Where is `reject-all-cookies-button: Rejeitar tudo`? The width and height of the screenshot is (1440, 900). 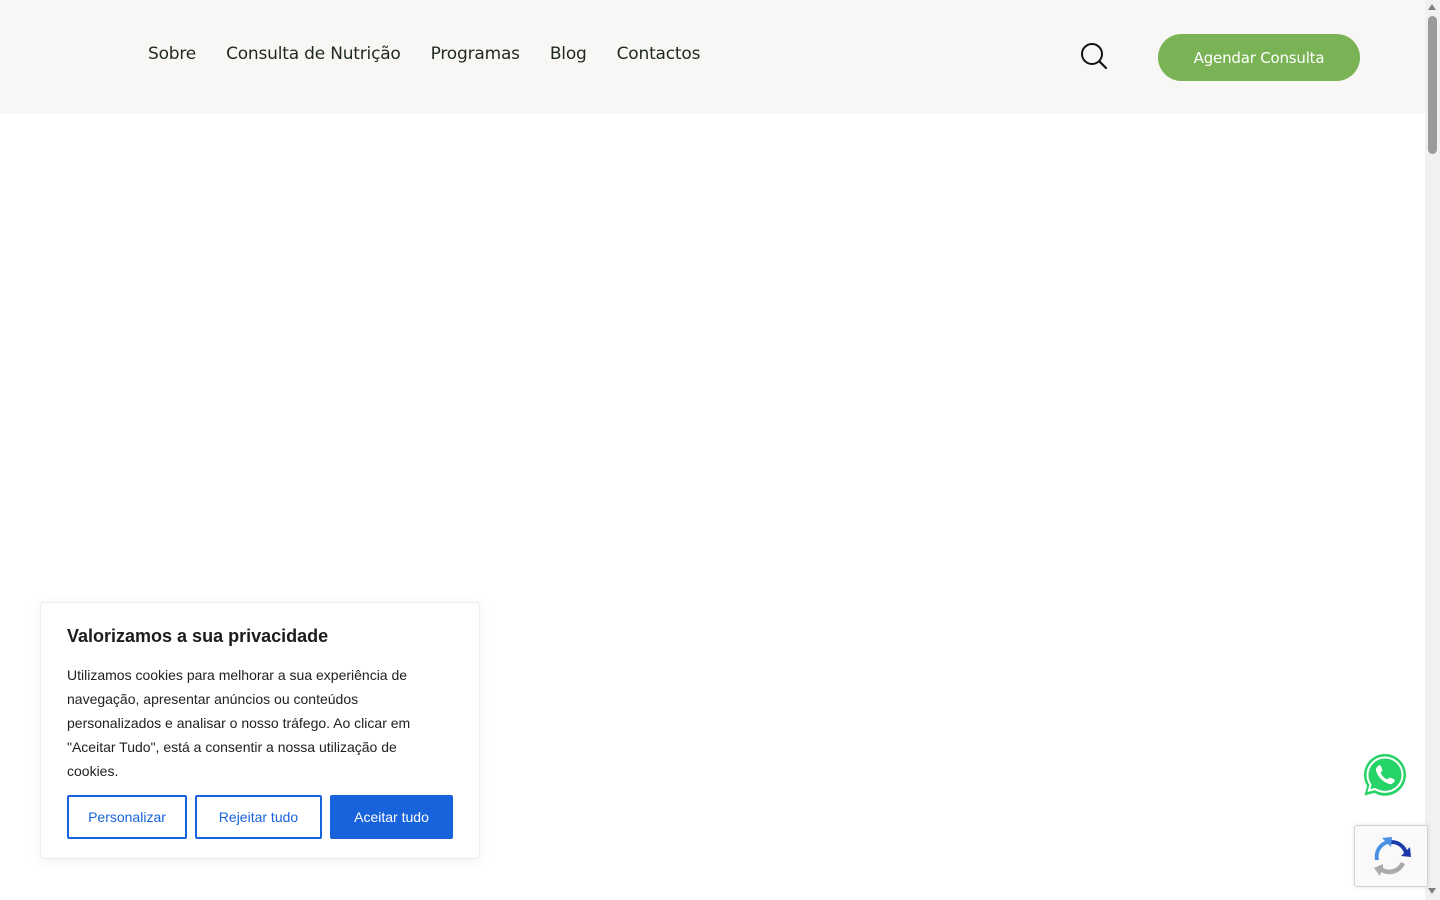
reject-all-cookies-button: Rejeitar tudo is located at coordinates (258, 817).